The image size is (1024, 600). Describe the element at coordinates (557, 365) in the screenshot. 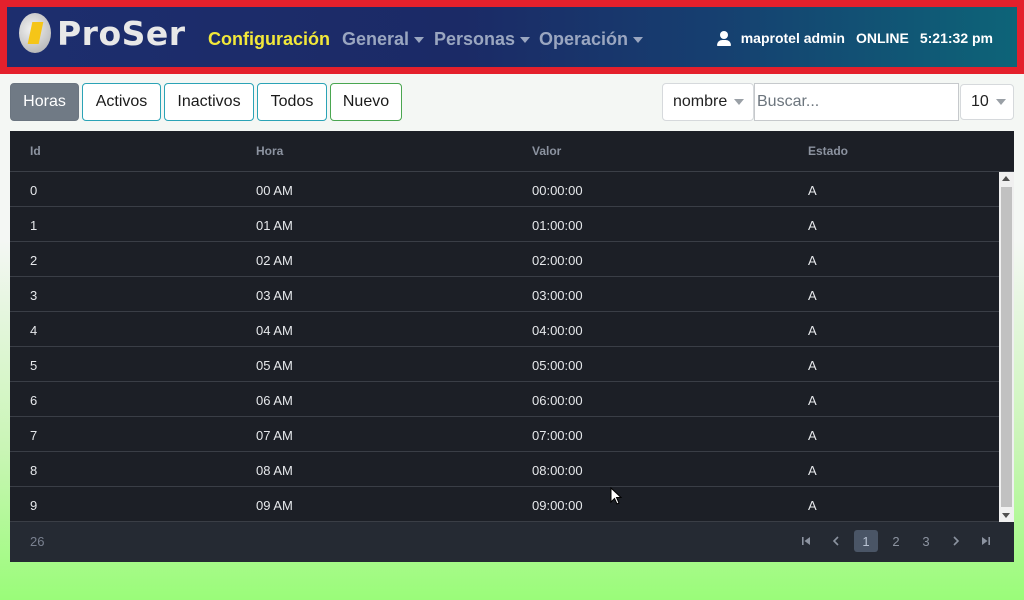

I see `cell-valor: 05:00:00` at that location.